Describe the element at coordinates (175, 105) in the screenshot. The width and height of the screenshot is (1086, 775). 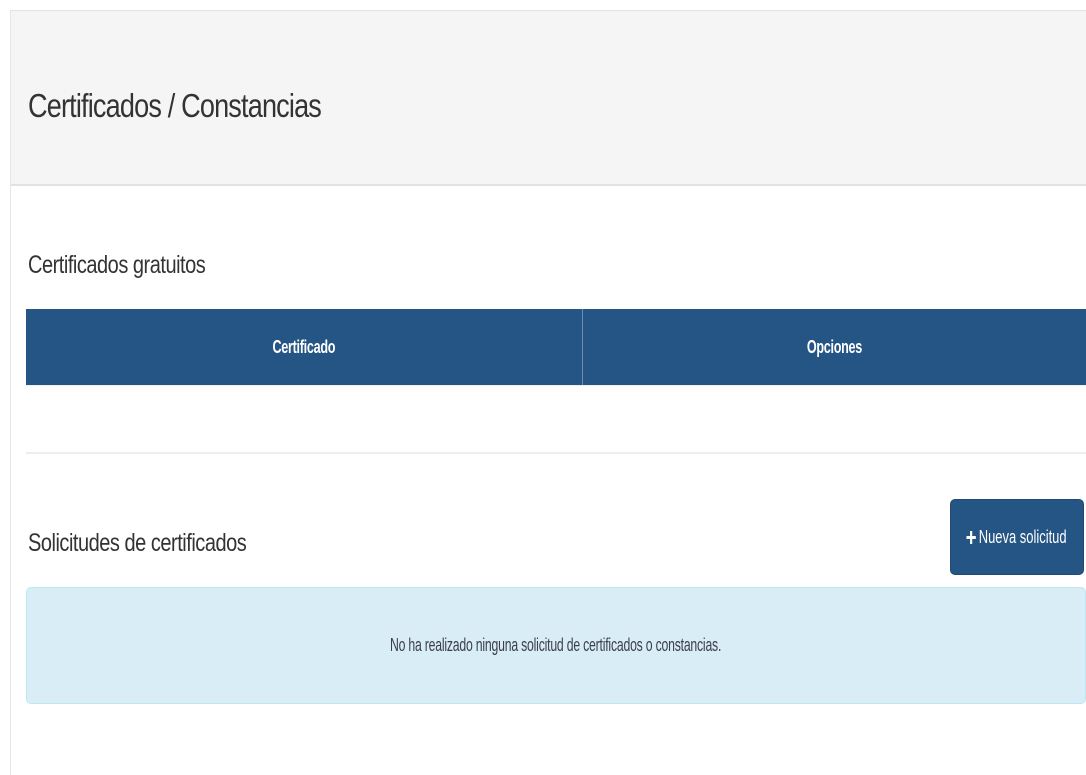
I see `page-title: Certificados / Constancias` at that location.